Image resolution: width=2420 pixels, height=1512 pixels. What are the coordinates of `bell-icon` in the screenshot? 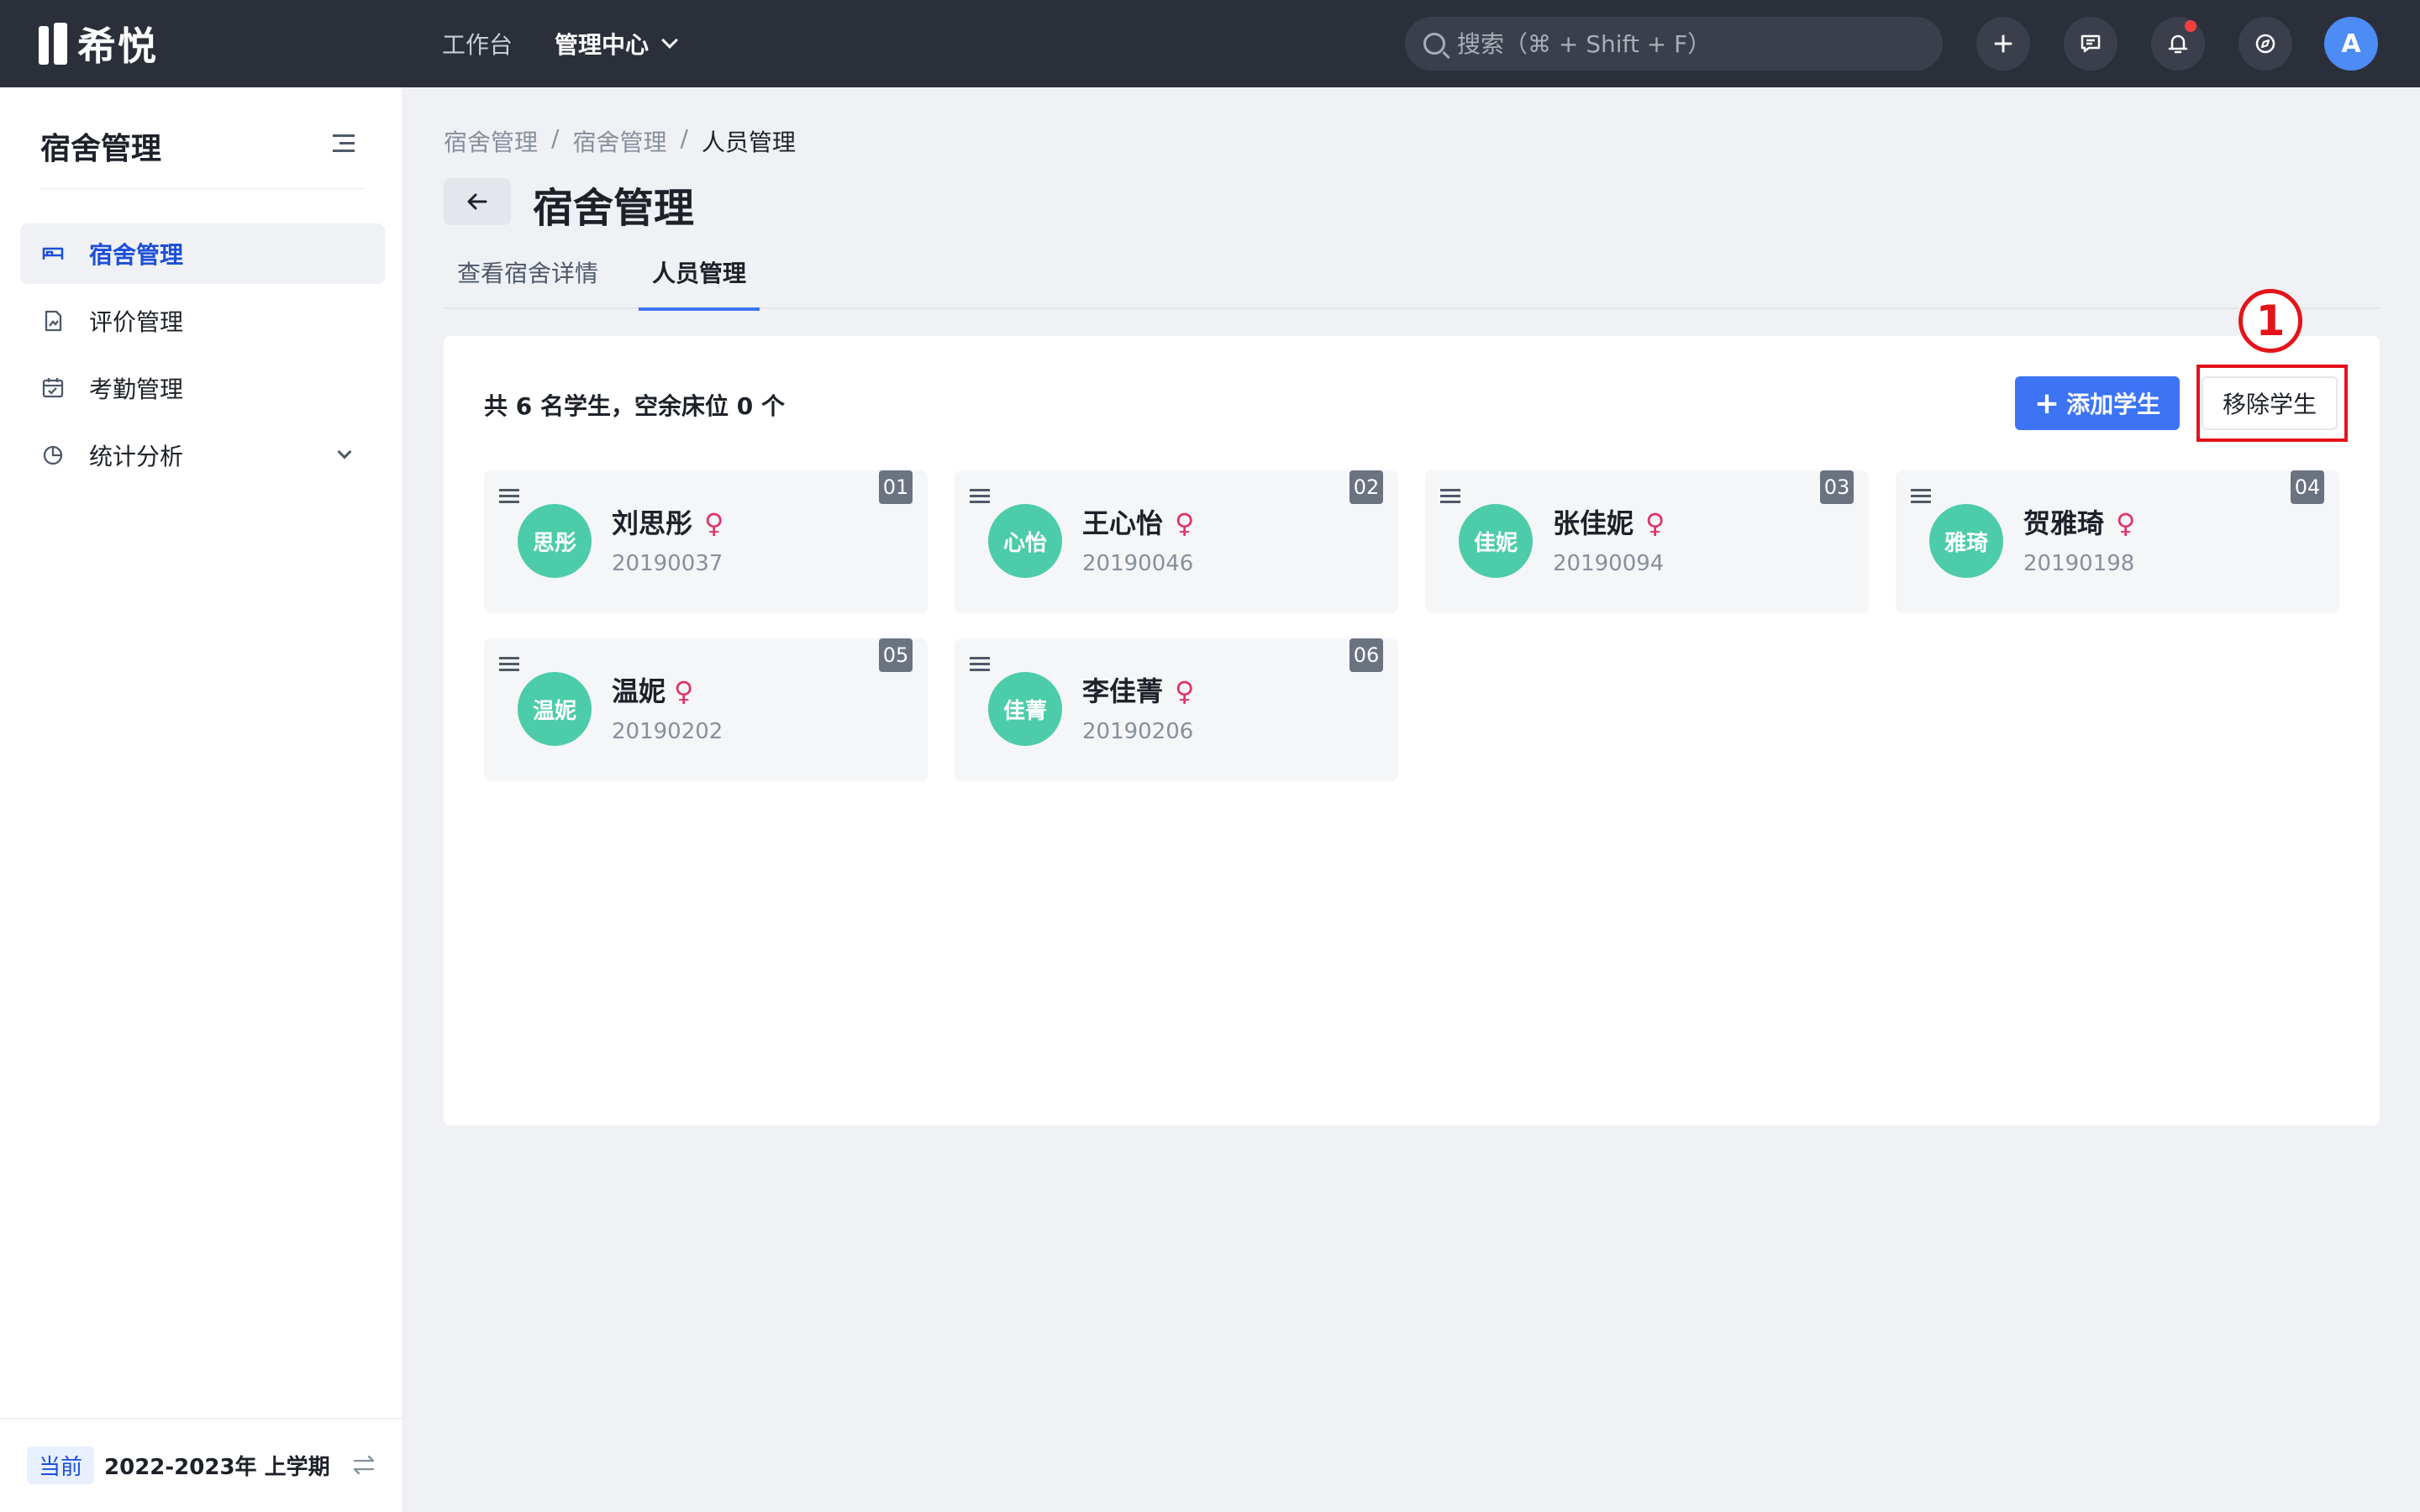 It's located at (2178, 44).